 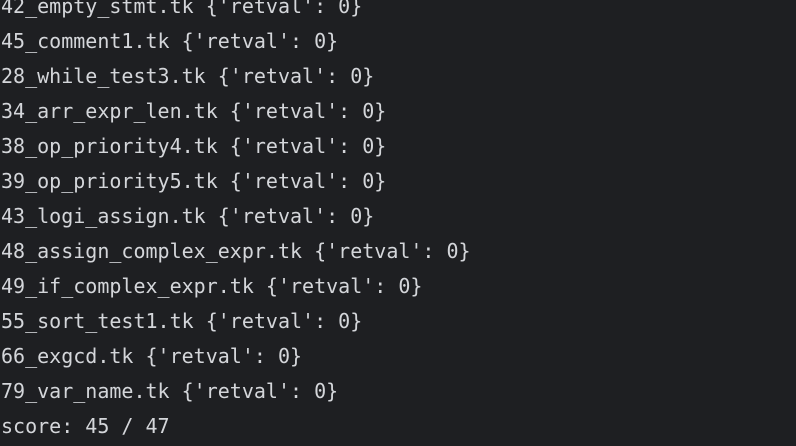 I want to click on score-line: score: 45 / 47, so click(x=85, y=426).